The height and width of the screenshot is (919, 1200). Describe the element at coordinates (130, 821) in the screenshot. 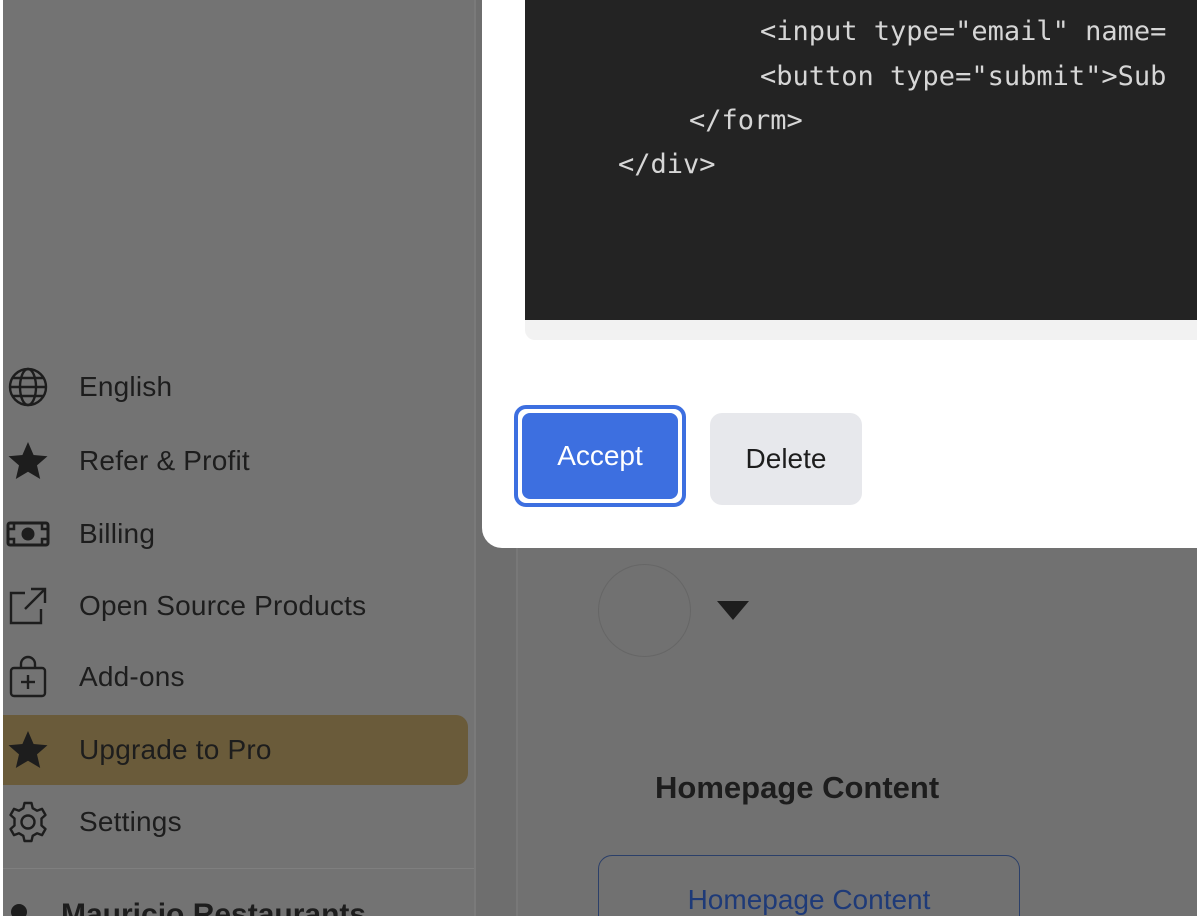

I see `sidebar-item-label: Settings` at that location.